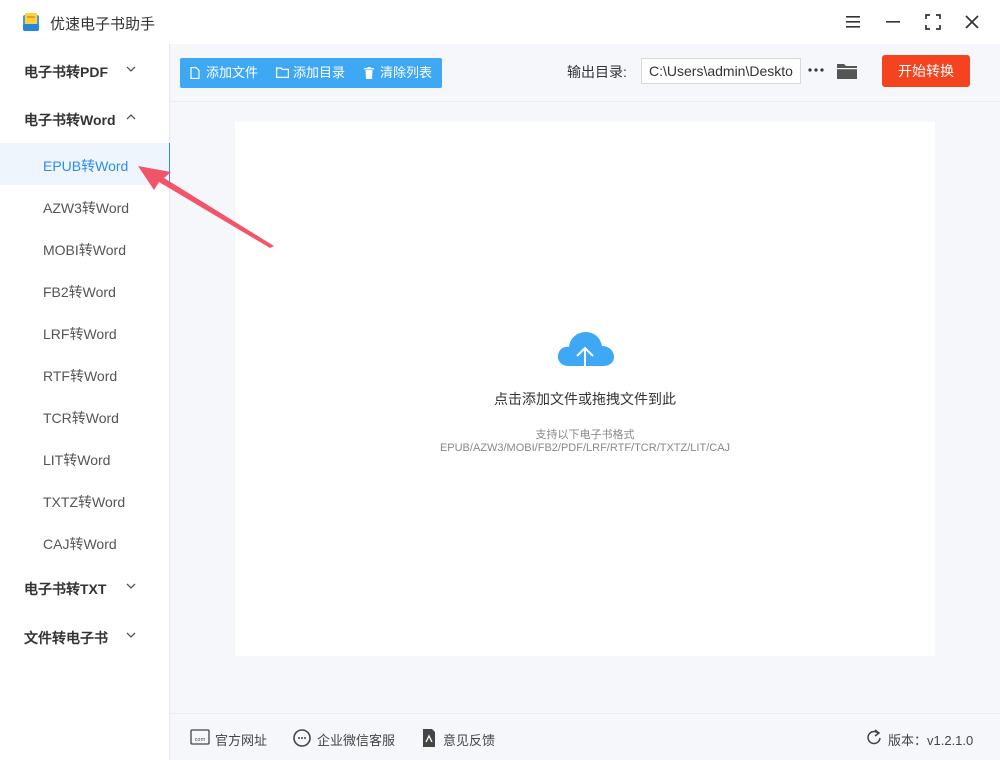 This screenshot has height=760, width=1000. Describe the element at coordinates (585, 435) in the screenshot. I see `supported-formats-title: 支持以下电子书格式` at that location.